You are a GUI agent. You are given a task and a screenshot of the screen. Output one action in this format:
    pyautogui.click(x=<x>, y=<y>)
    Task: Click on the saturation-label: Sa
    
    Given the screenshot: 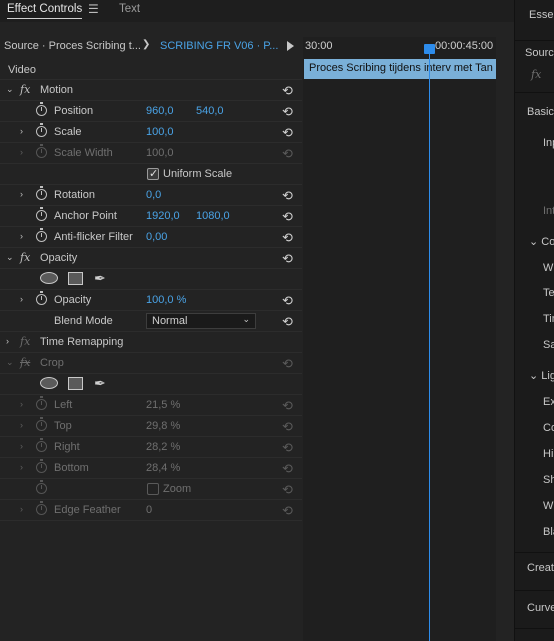 What is the action you would take?
    pyautogui.click(x=548, y=345)
    